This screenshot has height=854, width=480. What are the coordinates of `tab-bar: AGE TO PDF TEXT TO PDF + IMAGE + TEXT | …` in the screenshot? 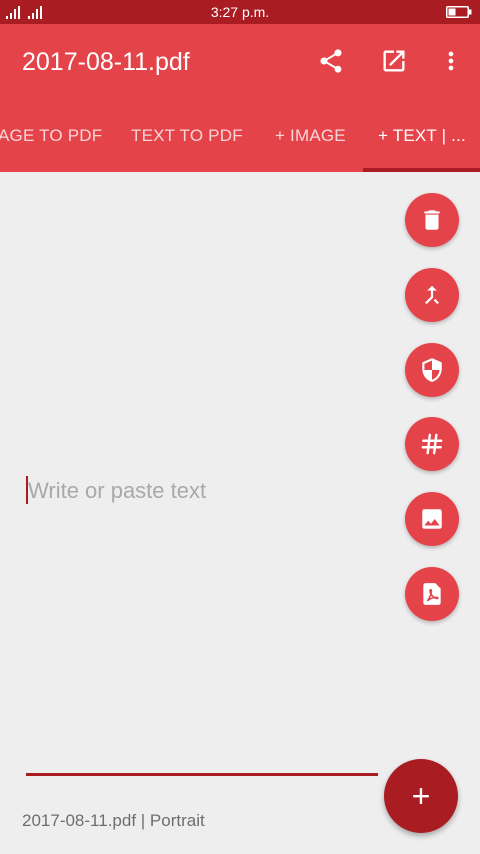 It's located at (240, 136).